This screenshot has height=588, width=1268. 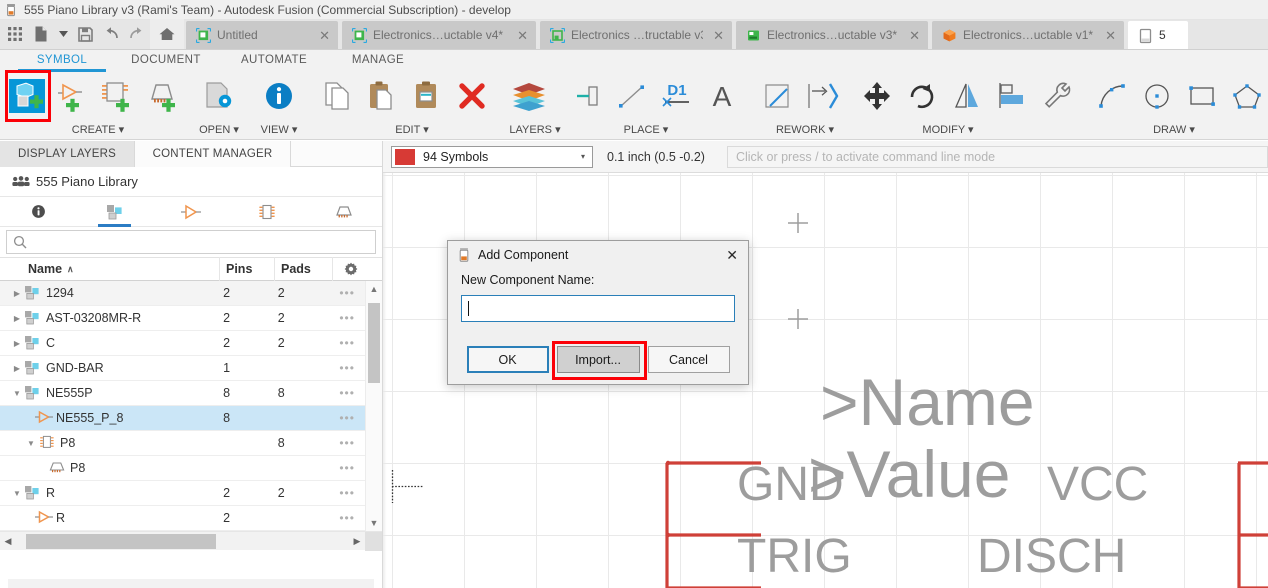 I want to click on scroll-right-arrow: ▶, so click(x=357, y=541).